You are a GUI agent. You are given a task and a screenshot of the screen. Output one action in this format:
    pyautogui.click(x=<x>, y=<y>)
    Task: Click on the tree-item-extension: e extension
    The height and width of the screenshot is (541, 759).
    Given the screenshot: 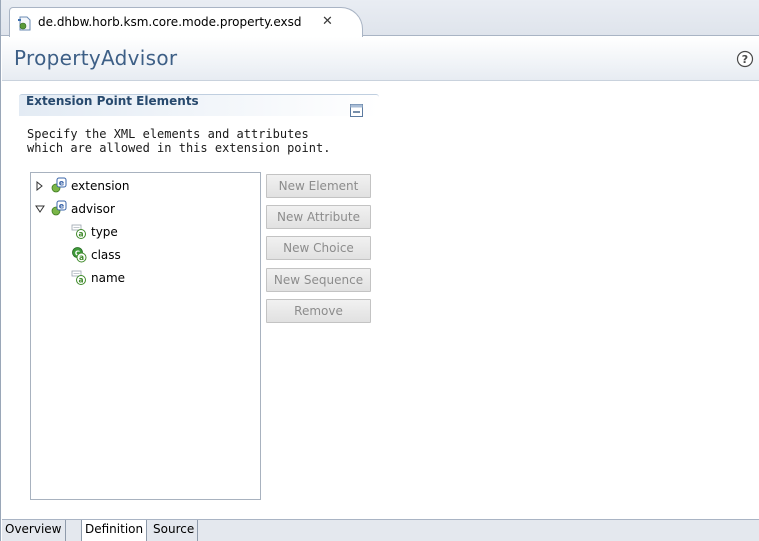 What is the action you would take?
    pyautogui.click(x=145, y=186)
    